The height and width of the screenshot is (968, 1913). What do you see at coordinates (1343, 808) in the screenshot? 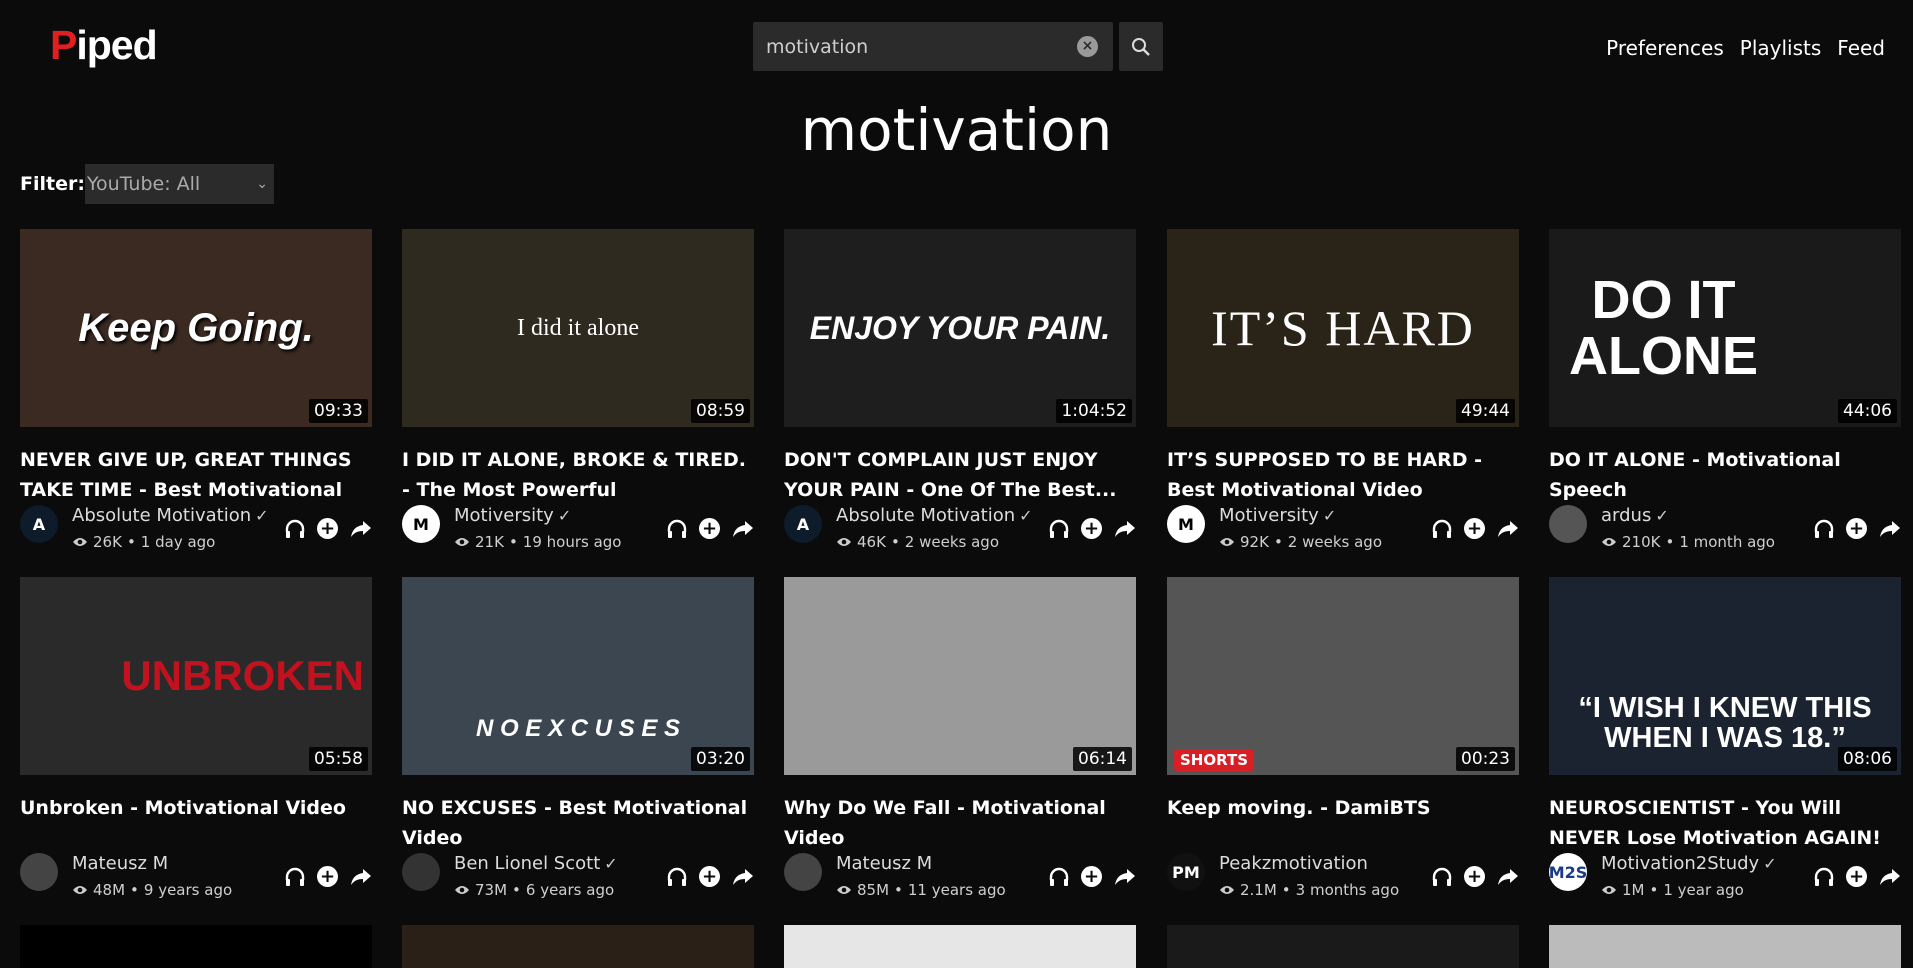
I see `video-title: Keep moving. - DamiBTS` at bounding box center [1343, 808].